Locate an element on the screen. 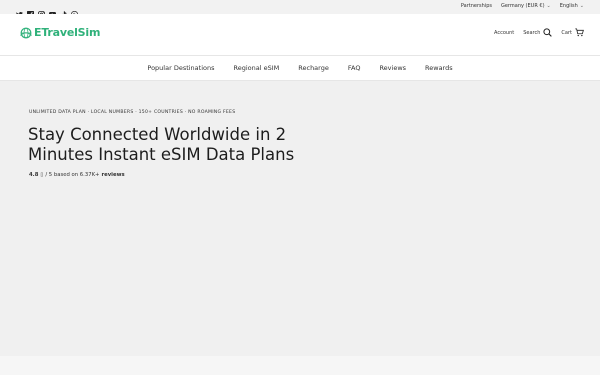 This screenshot has height=375, width=600. site-header: ETravelSim Account Search Cart is located at coordinates (300, 35).